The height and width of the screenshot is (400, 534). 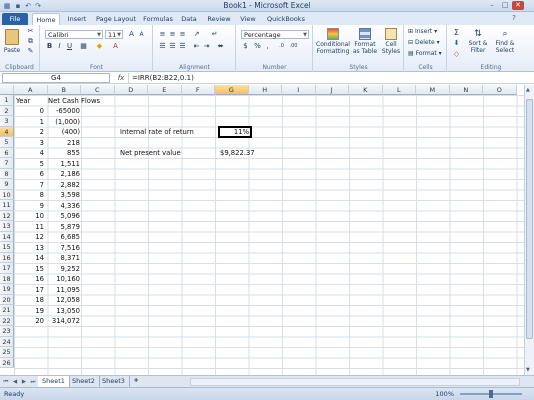 What do you see at coordinates (7, 331) in the screenshot?
I see `row-header-23: 23` at bounding box center [7, 331].